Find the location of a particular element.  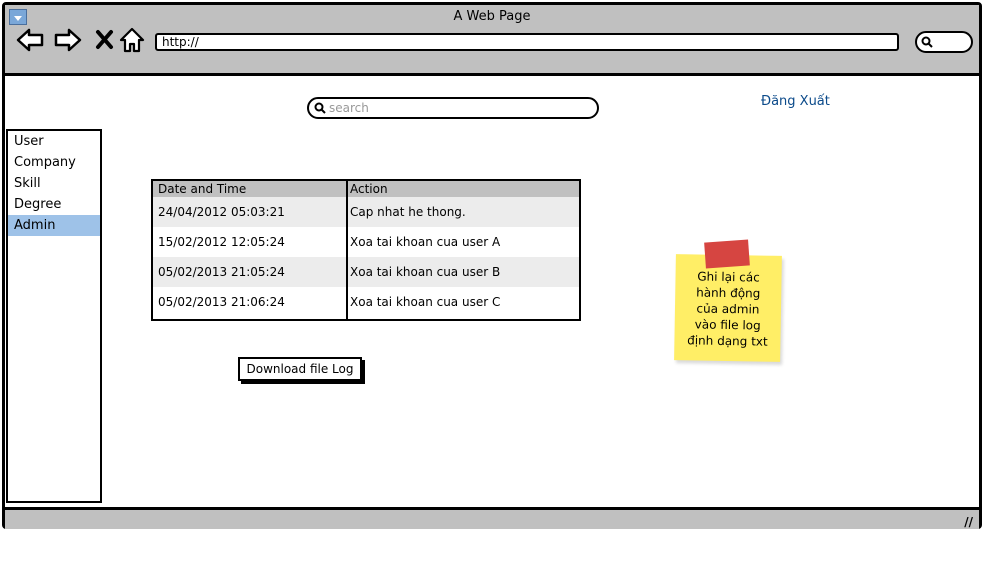

sidebar-item-user: User is located at coordinates (54, 141).